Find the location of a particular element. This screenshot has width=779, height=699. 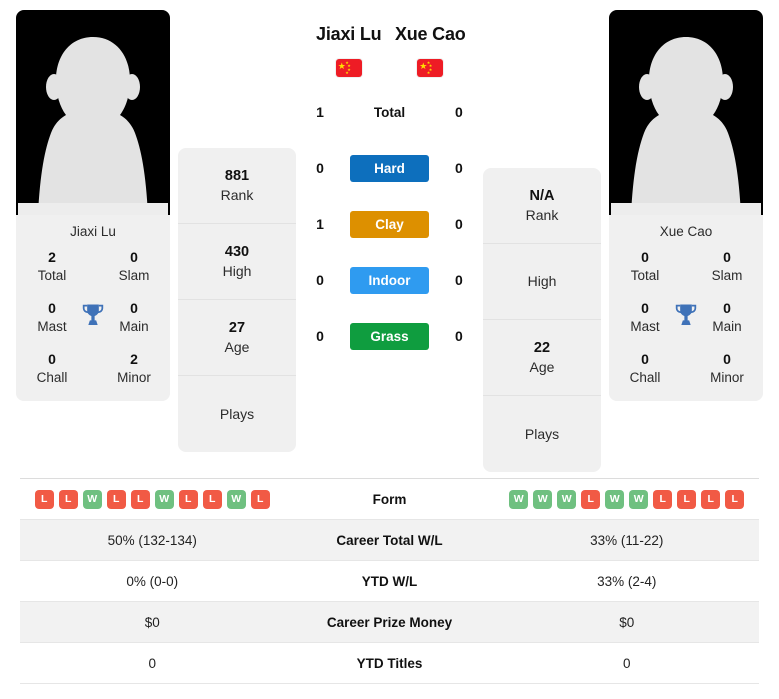

row-label-form: Form is located at coordinates (389, 499).